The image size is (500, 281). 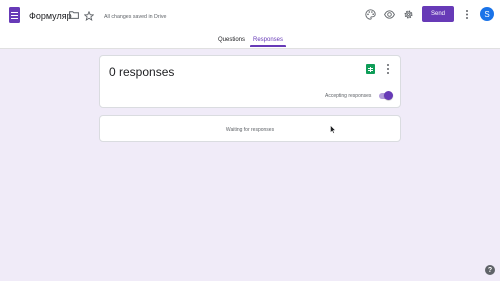 What do you see at coordinates (268, 40) in the screenshot?
I see `tab-responses: Responses` at bounding box center [268, 40].